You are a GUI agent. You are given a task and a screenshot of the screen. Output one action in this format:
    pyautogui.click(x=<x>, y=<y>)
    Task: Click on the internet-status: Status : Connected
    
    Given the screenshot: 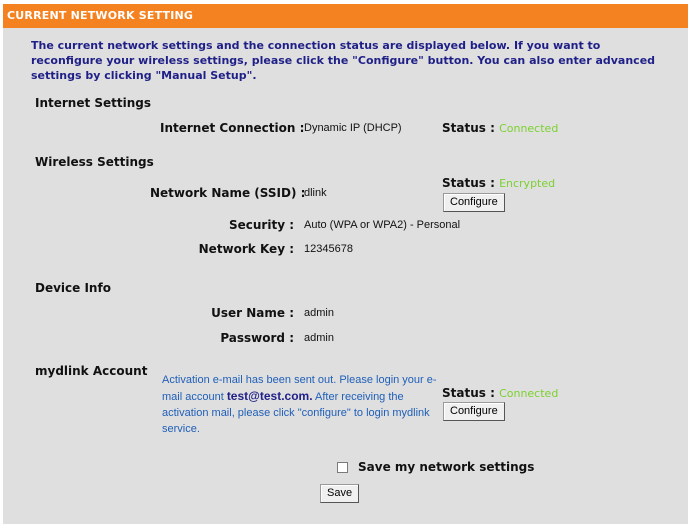 What is the action you would take?
    pyautogui.click(x=500, y=128)
    